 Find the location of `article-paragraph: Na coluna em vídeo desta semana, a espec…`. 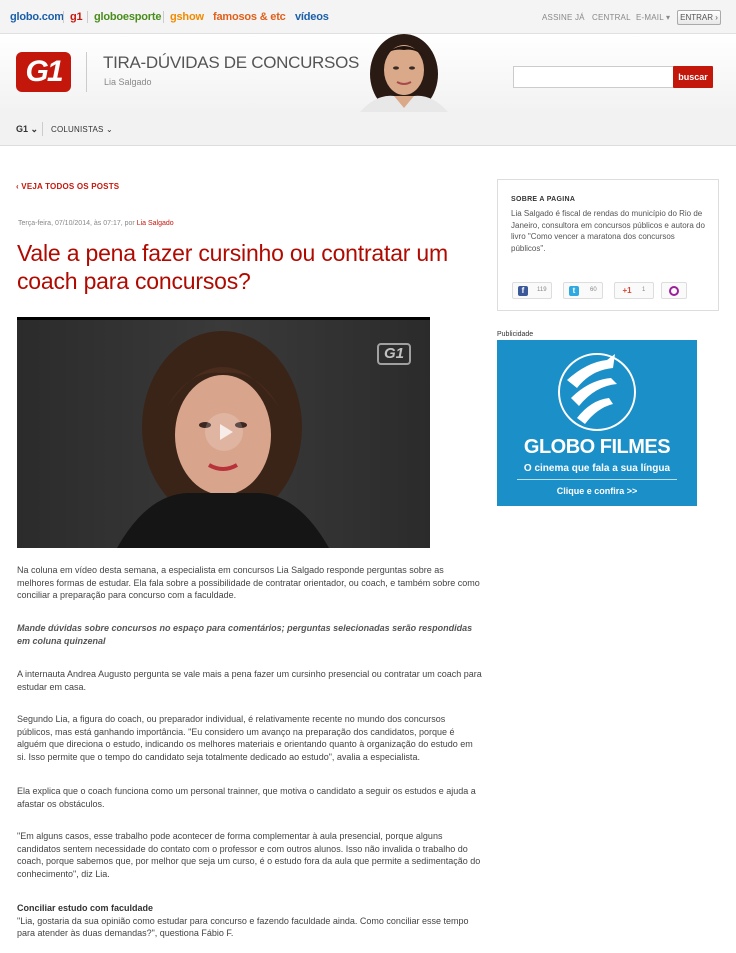

article-paragraph: Na coluna em vídeo desta semana, a espec… is located at coordinates (248, 583).